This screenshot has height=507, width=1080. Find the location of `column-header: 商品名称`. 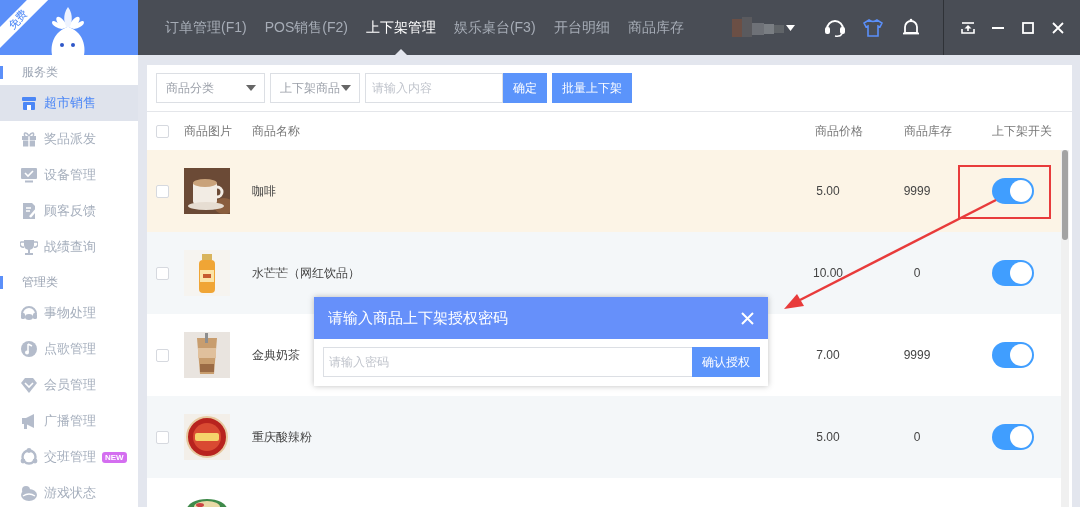

column-header: 商品名称 is located at coordinates (276, 130).